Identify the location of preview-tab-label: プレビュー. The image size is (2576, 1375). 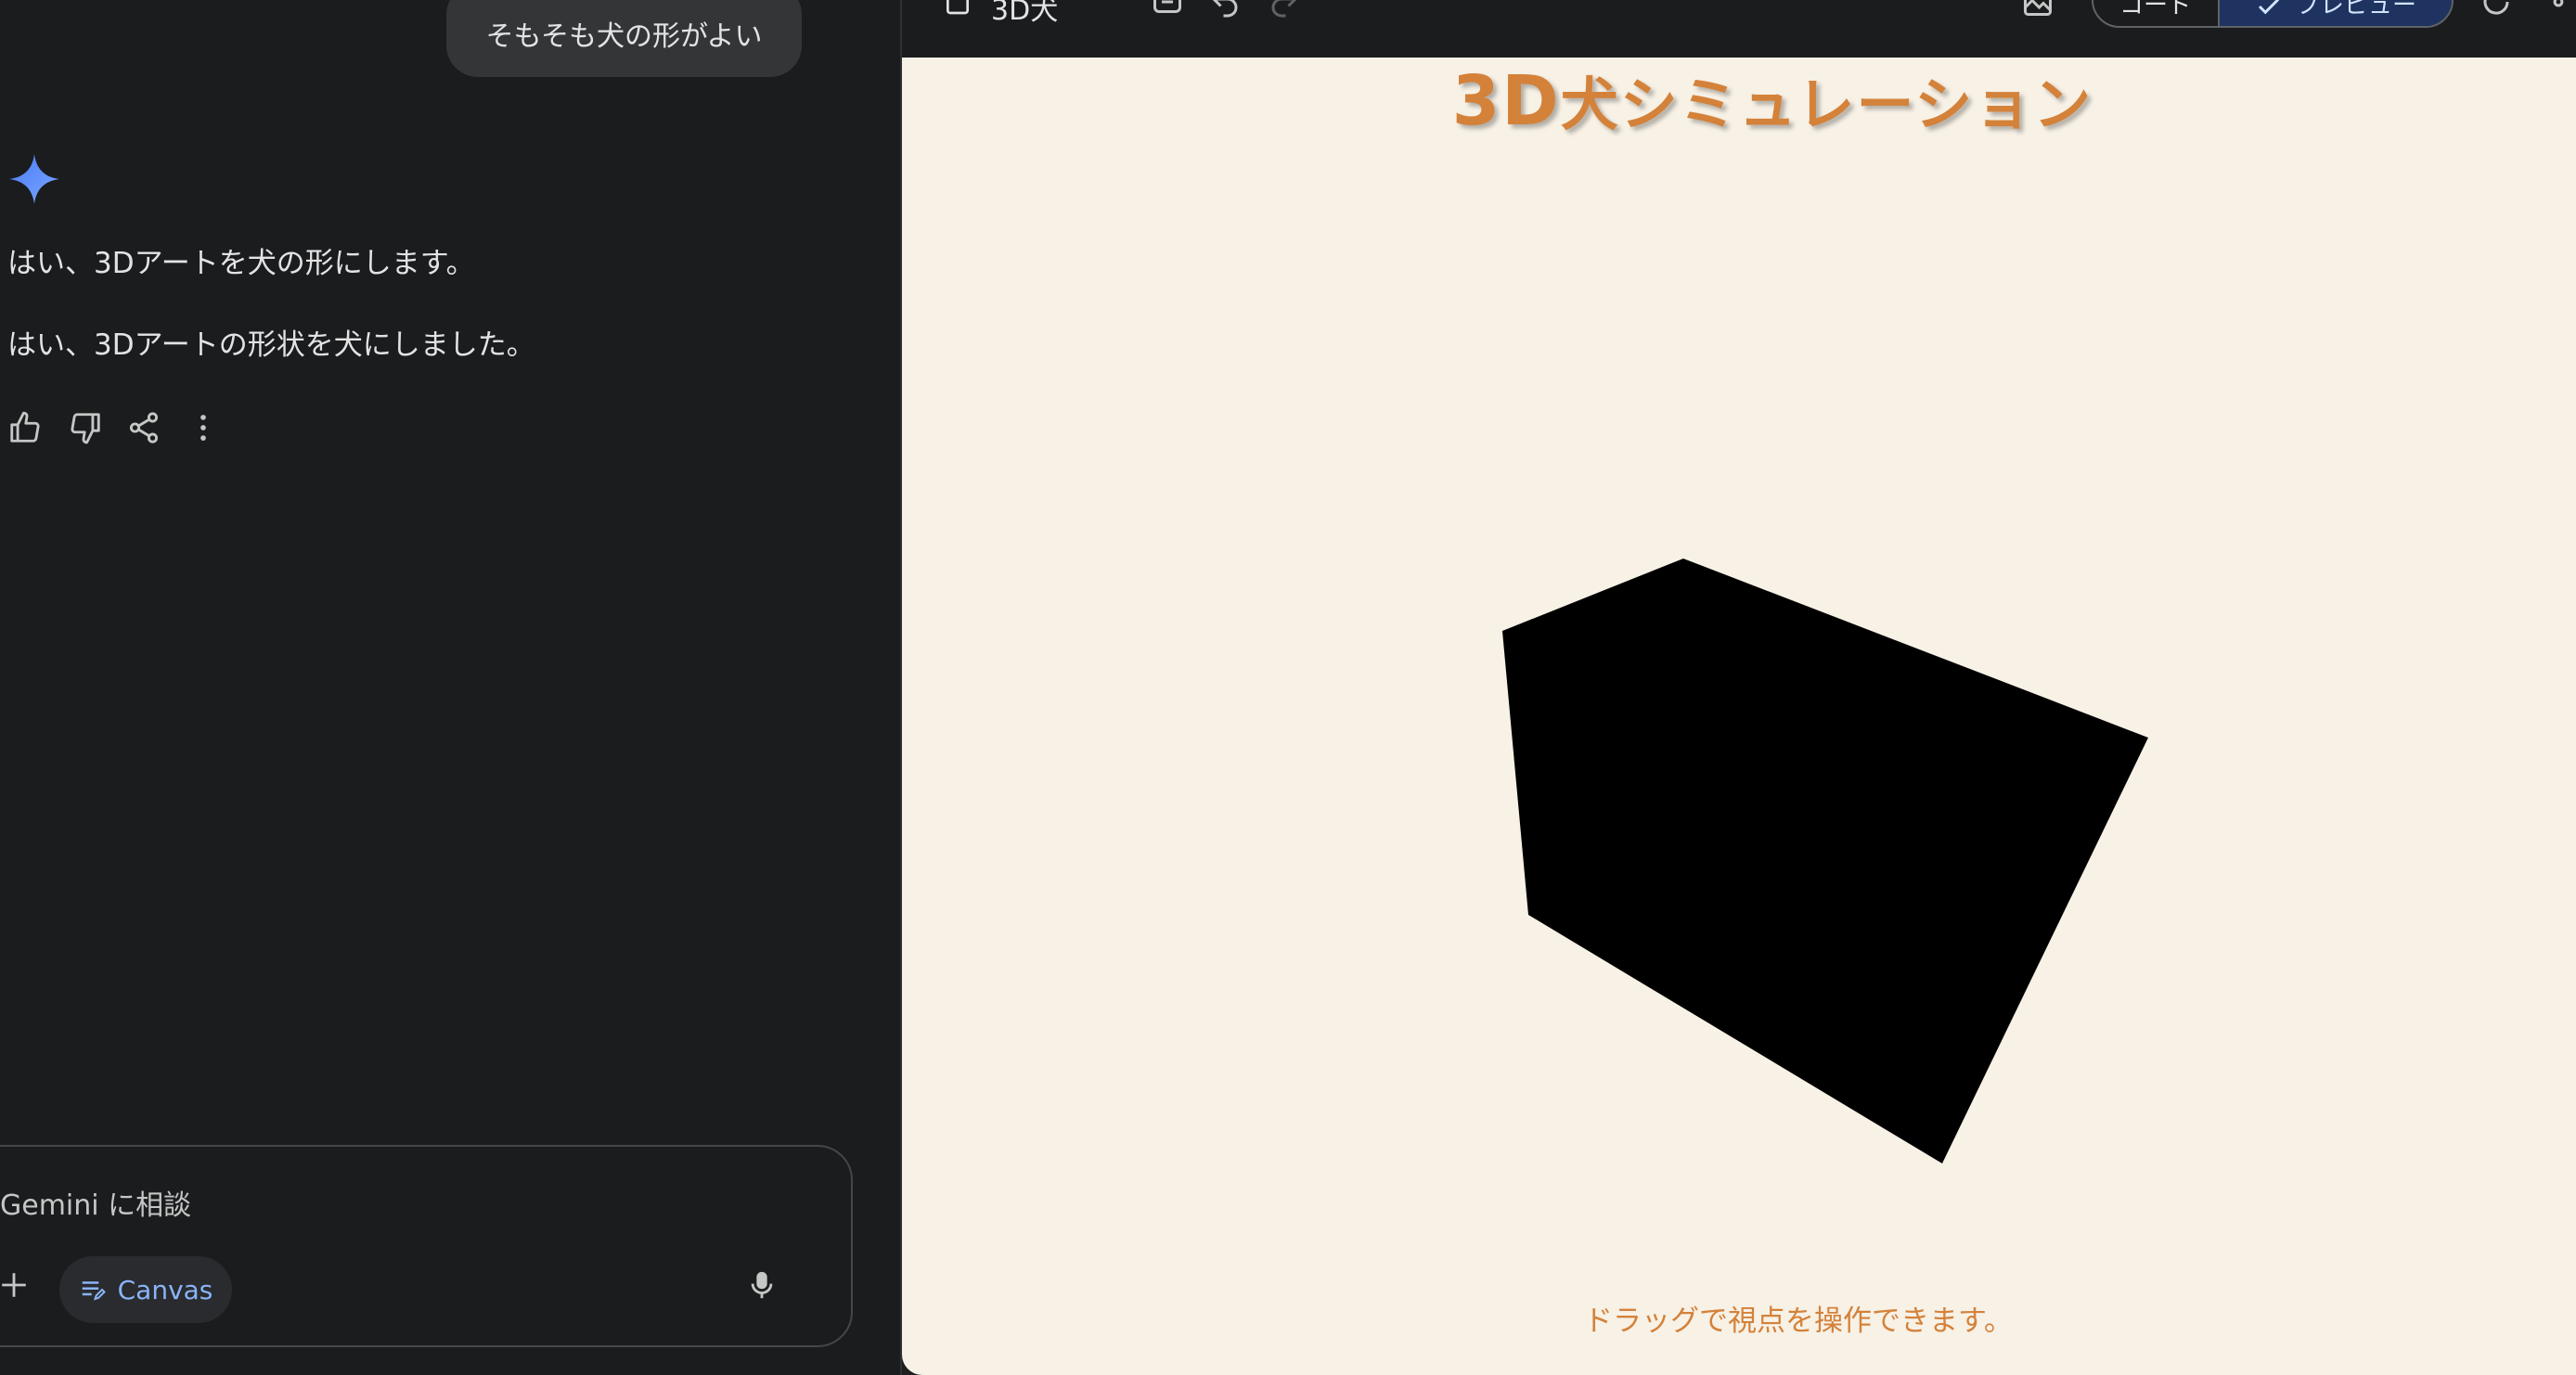
(2355, 9).